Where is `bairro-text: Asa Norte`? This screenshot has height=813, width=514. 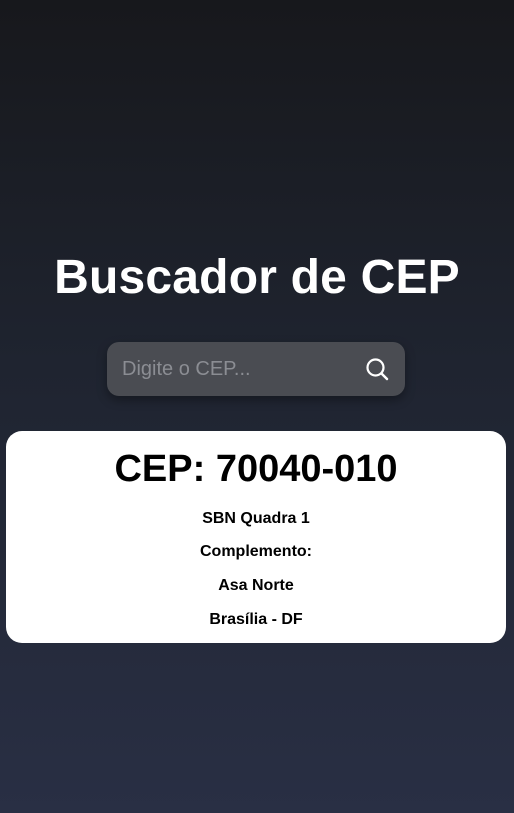
bairro-text: Asa Norte is located at coordinates (256, 585).